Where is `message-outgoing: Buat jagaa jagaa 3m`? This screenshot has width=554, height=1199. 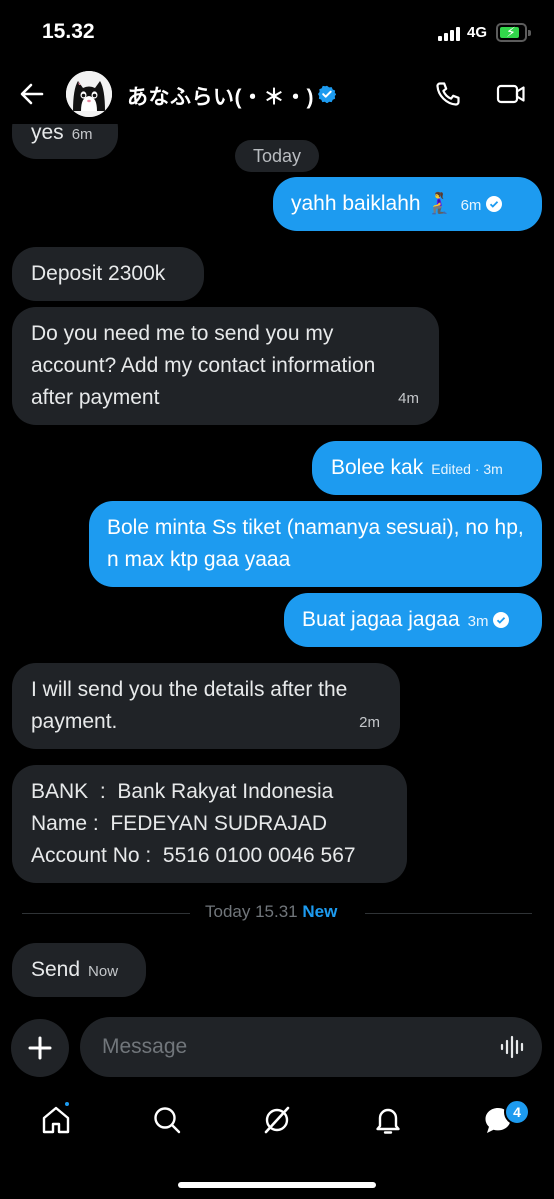
message-outgoing: Buat jagaa jagaa 3m is located at coordinates (413, 620).